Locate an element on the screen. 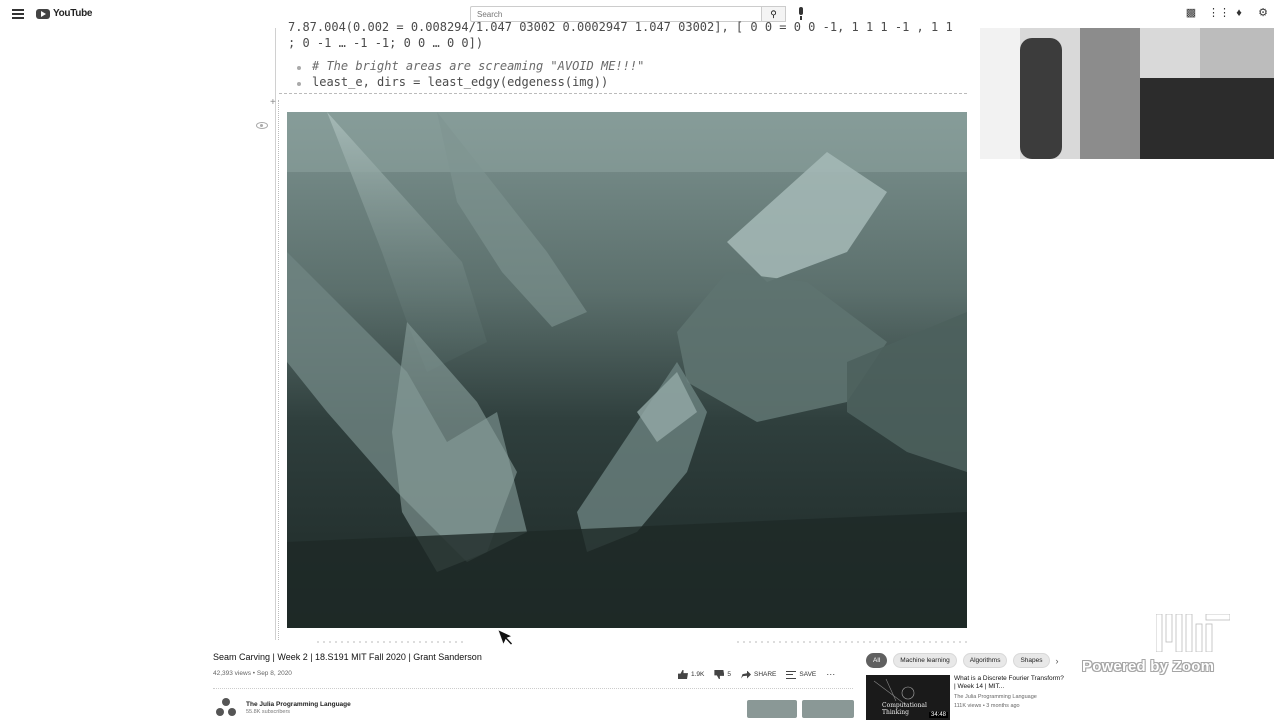  join-button is located at coordinates (772, 709).